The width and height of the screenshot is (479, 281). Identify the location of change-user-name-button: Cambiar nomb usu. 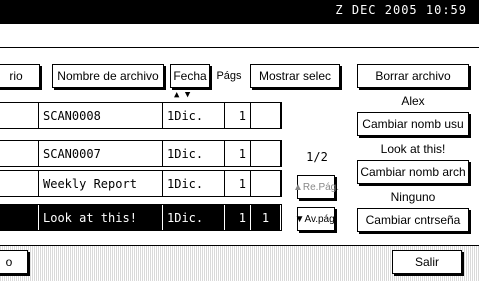
(413, 124).